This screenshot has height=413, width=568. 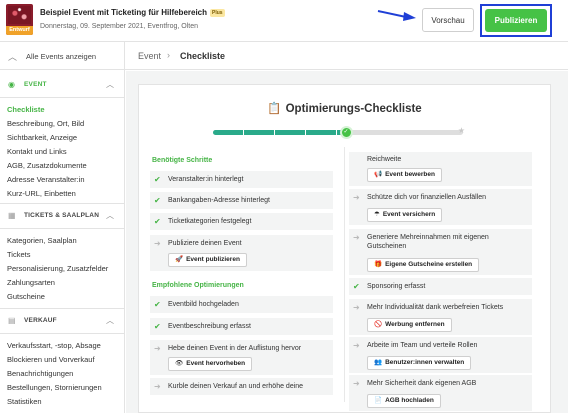 I want to click on sidebar-item-bestellungen: Bestellungen, Stornierungen, so click(x=54, y=387).